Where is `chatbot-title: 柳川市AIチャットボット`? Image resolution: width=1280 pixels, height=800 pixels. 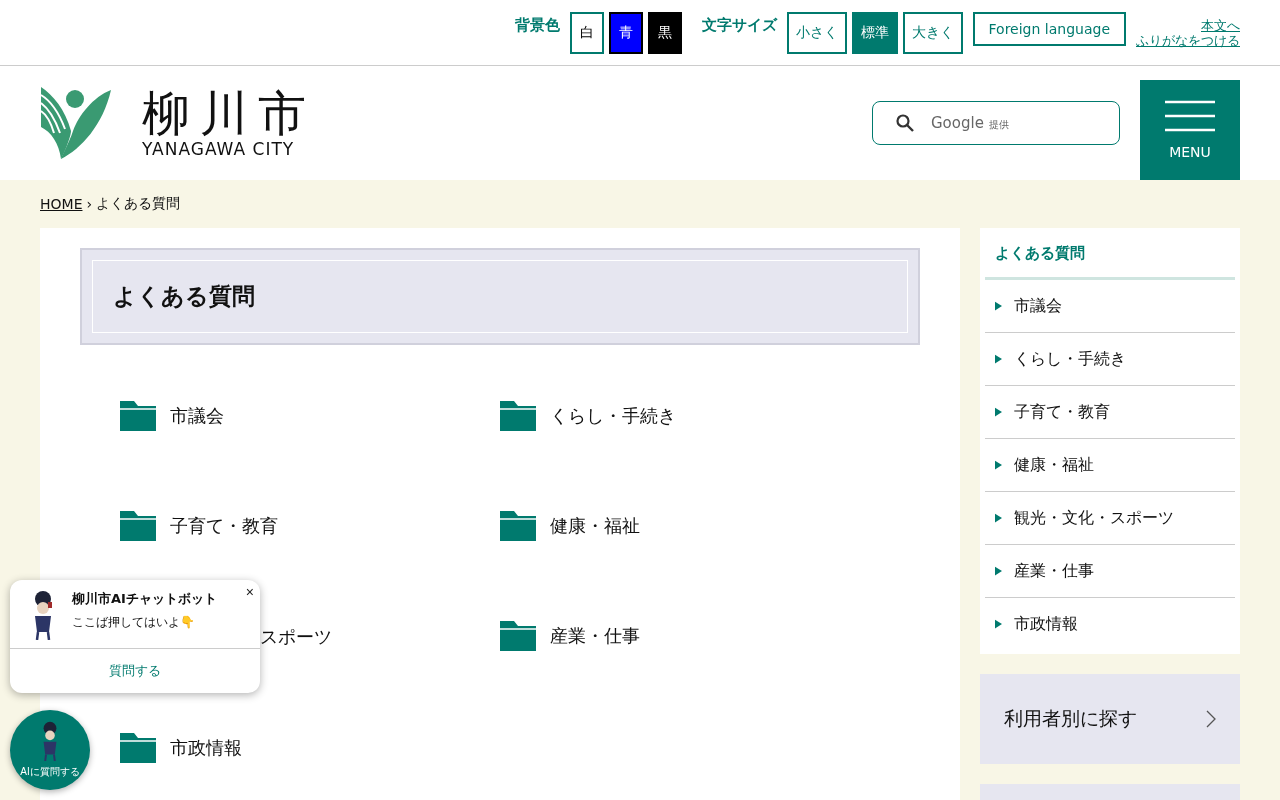
chatbot-title: 柳川市AIチャットボット is located at coordinates (144, 599).